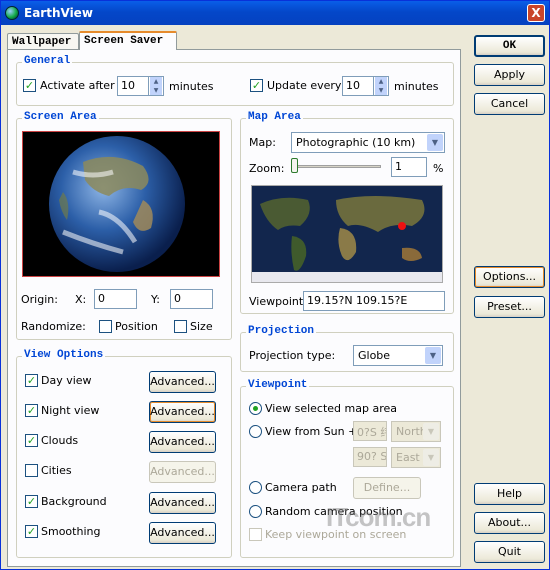 The image size is (550, 570). What do you see at coordinates (201, 326) in the screenshot?
I see `size-label: Size` at bounding box center [201, 326].